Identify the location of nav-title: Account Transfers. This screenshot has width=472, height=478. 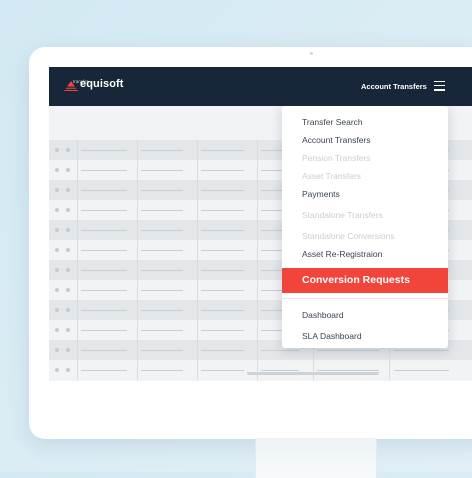
(394, 86).